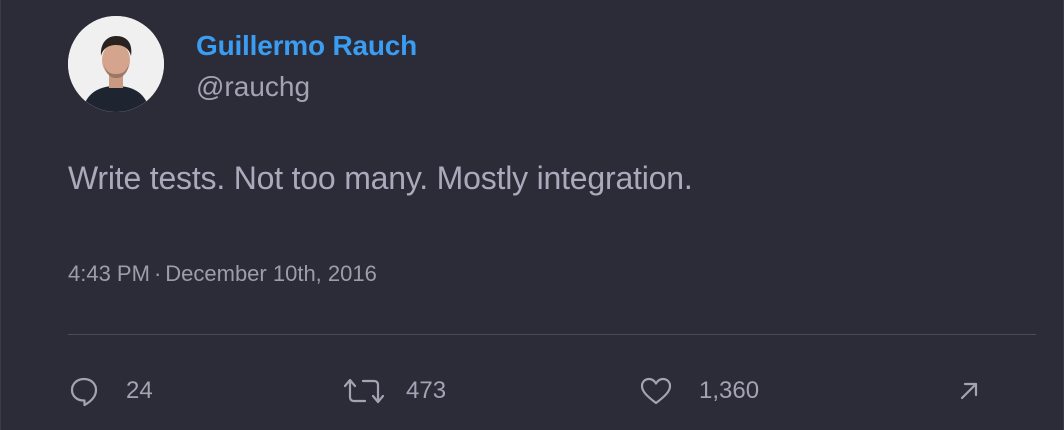  Describe the element at coordinates (271, 273) in the screenshot. I see `tweet-date: December 10th, 2016` at that location.